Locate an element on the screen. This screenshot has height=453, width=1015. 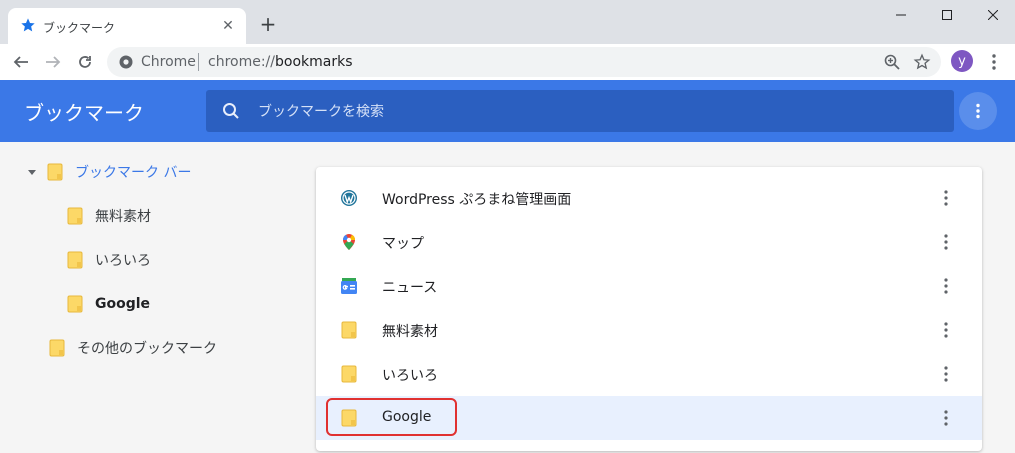
forward-button is located at coordinates (53, 62).